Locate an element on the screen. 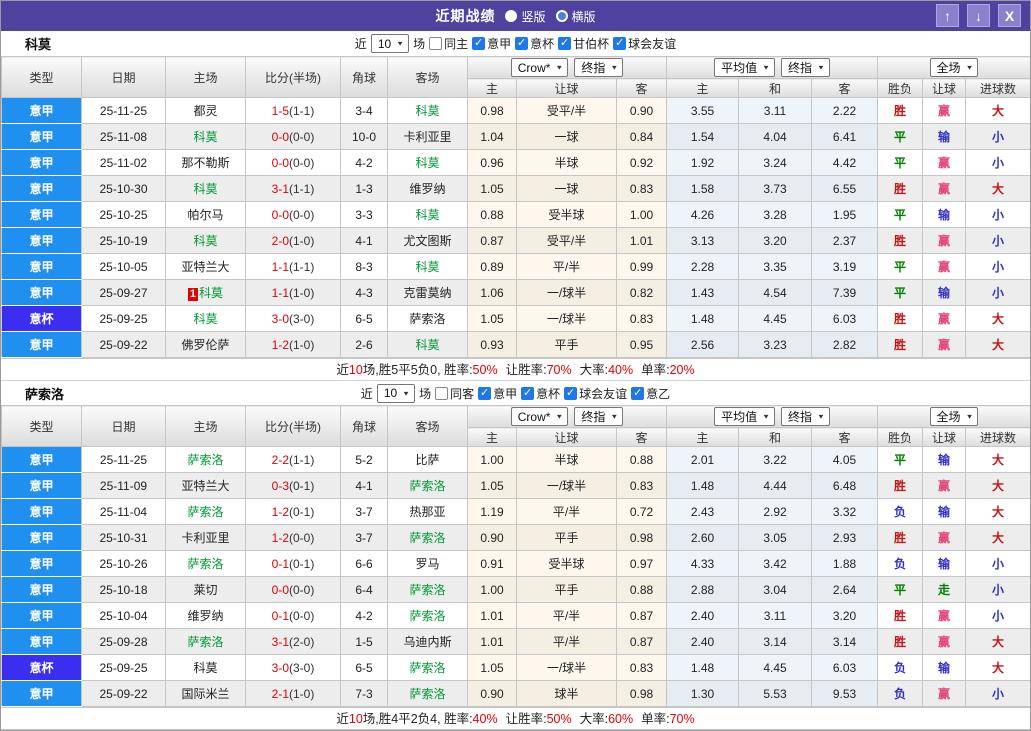 Image resolution: width=1031 pixels, height=731 pixels. mode-vertical: 竖版 is located at coordinates (525, 16).